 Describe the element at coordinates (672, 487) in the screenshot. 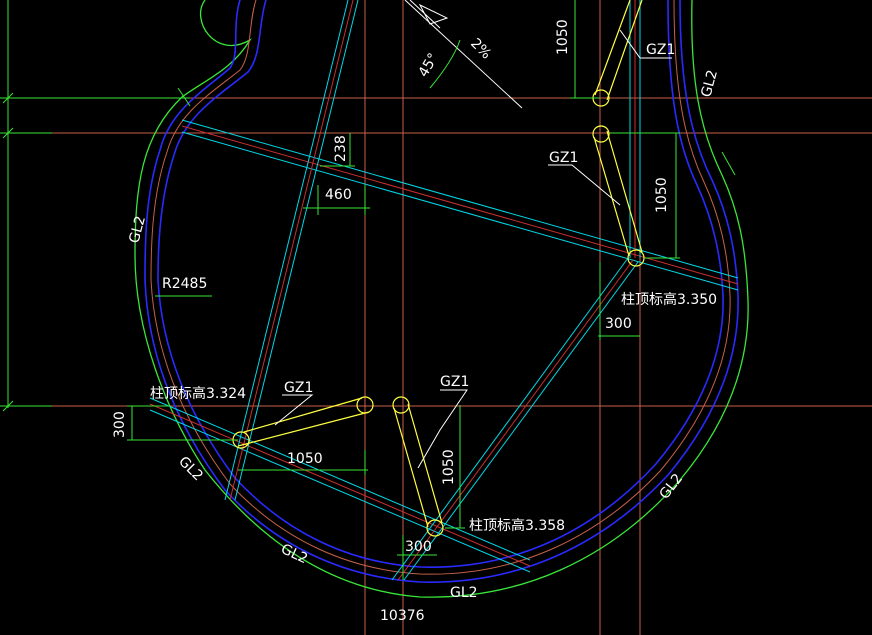

I see `label-gl2-right-bottom: GL2` at that location.